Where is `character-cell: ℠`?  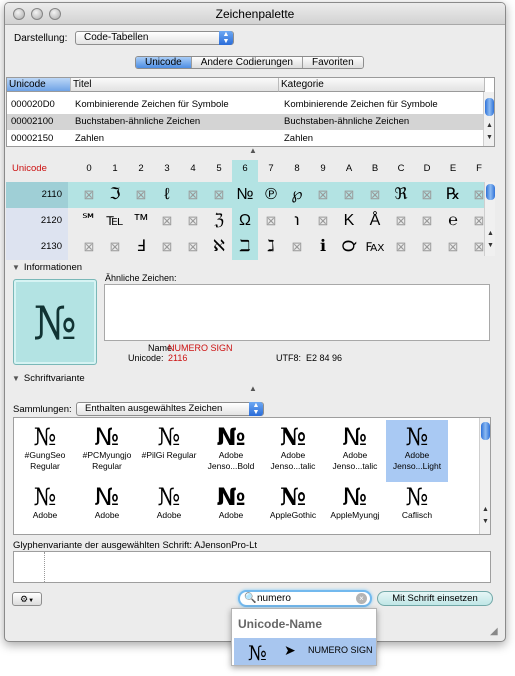
character-cell: ℠ is located at coordinates (89, 221).